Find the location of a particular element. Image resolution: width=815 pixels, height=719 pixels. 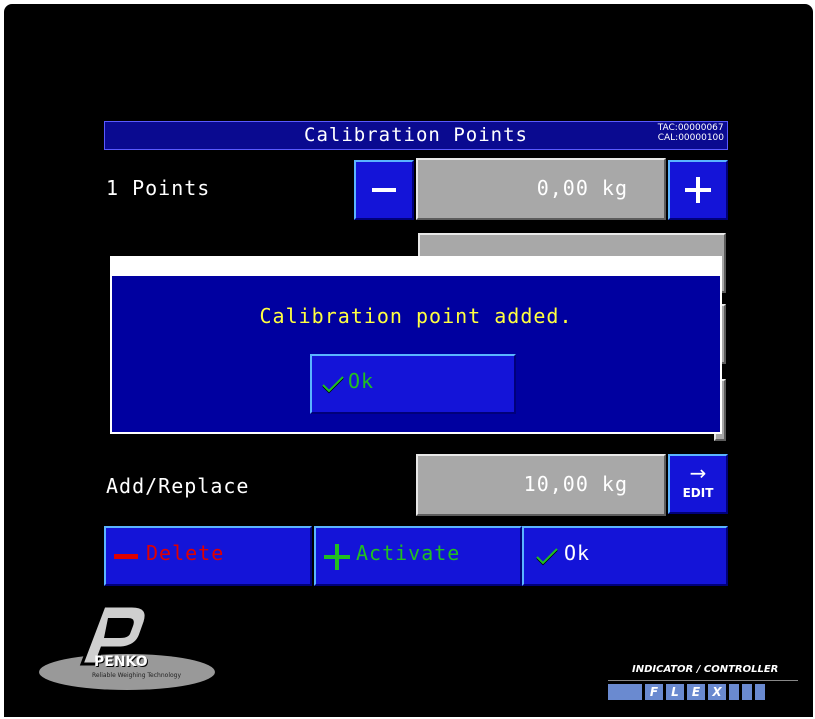

delete-label: Delete is located at coordinates (185, 553).